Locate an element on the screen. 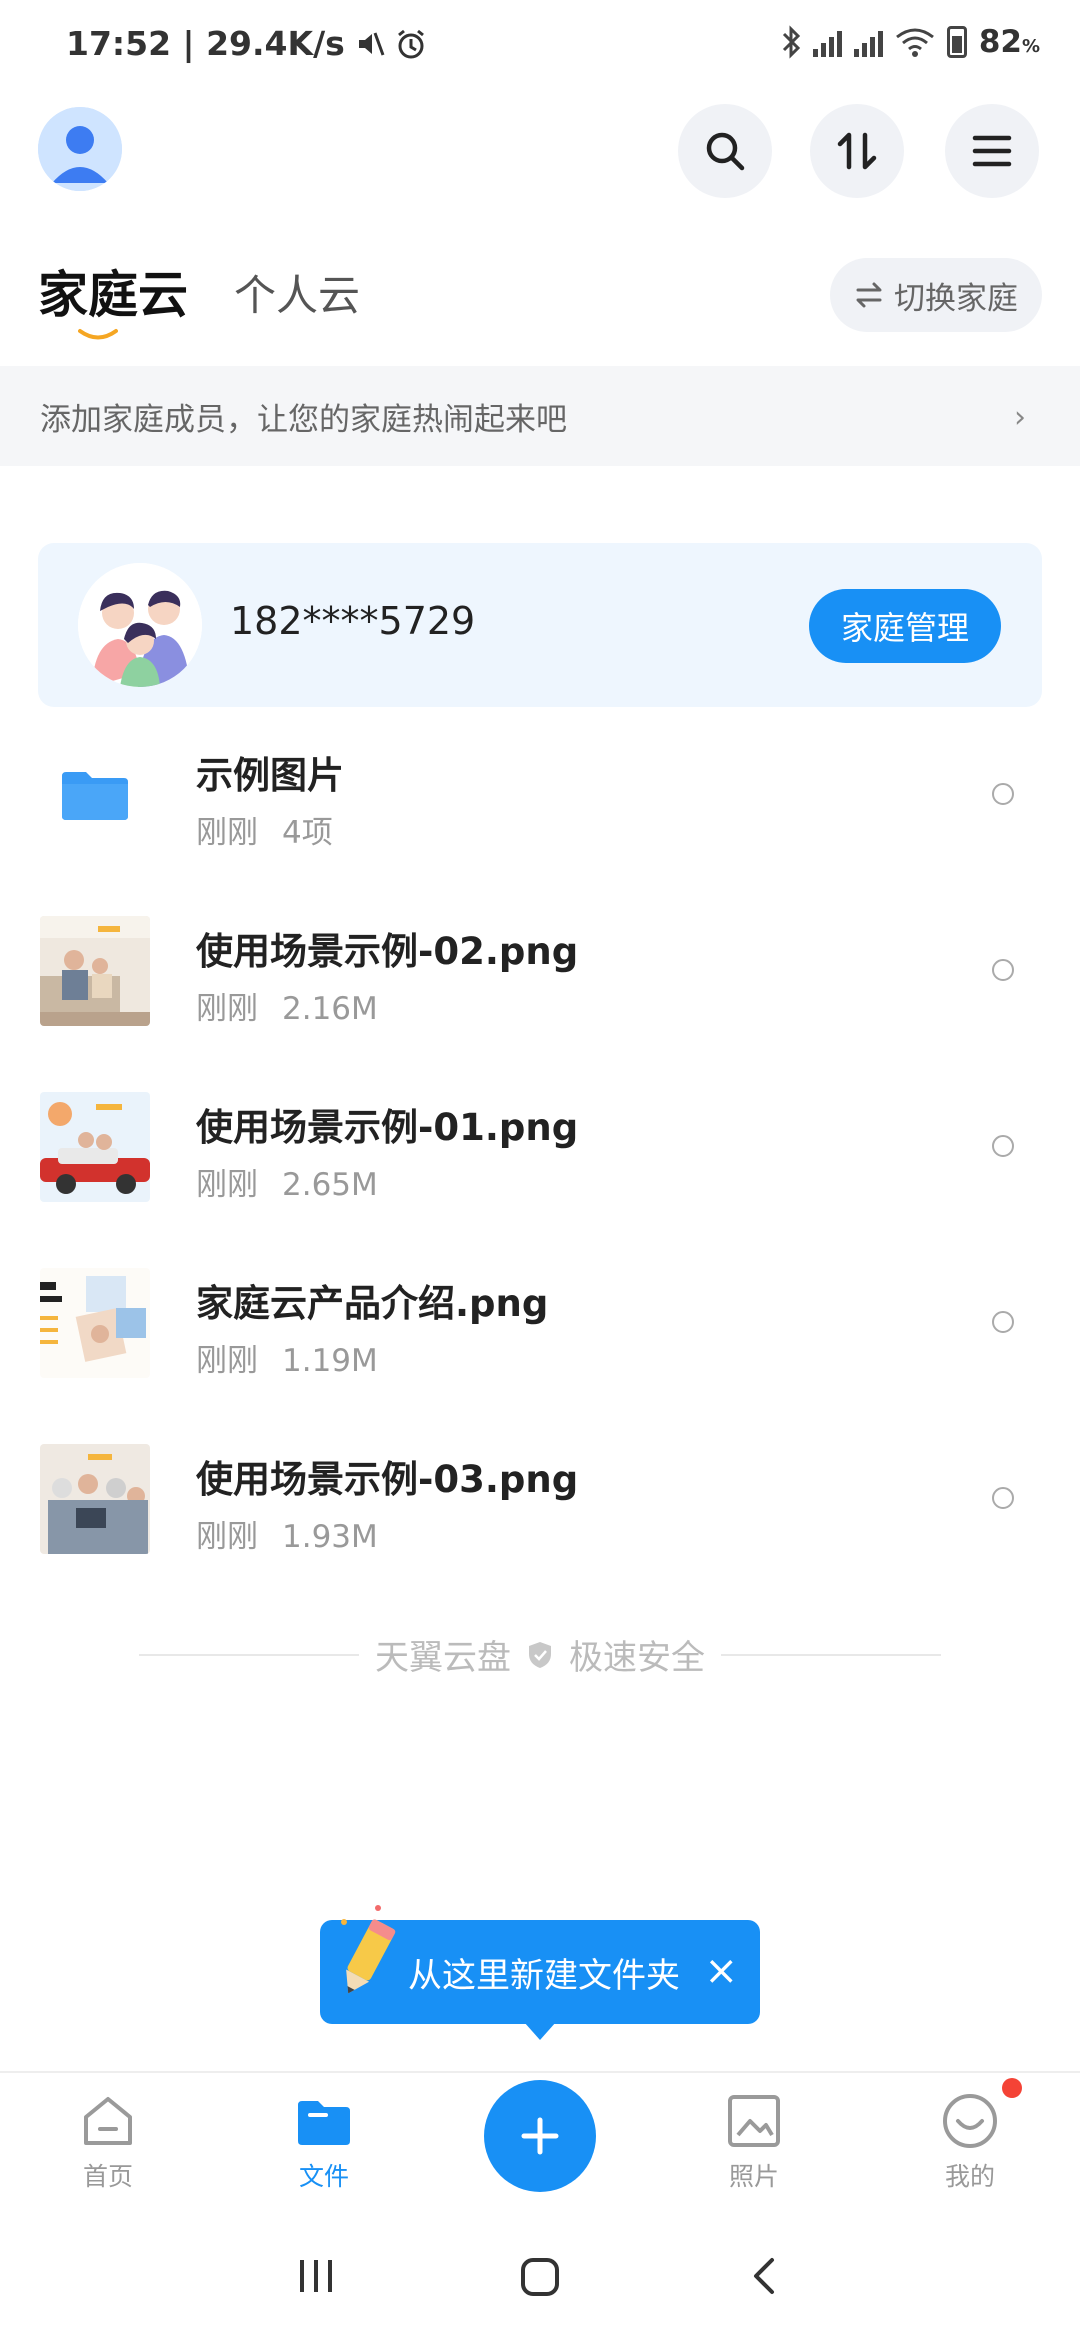 The image size is (1080, 2340). nav-label: 文件 is located at coordinates (323, 2176).